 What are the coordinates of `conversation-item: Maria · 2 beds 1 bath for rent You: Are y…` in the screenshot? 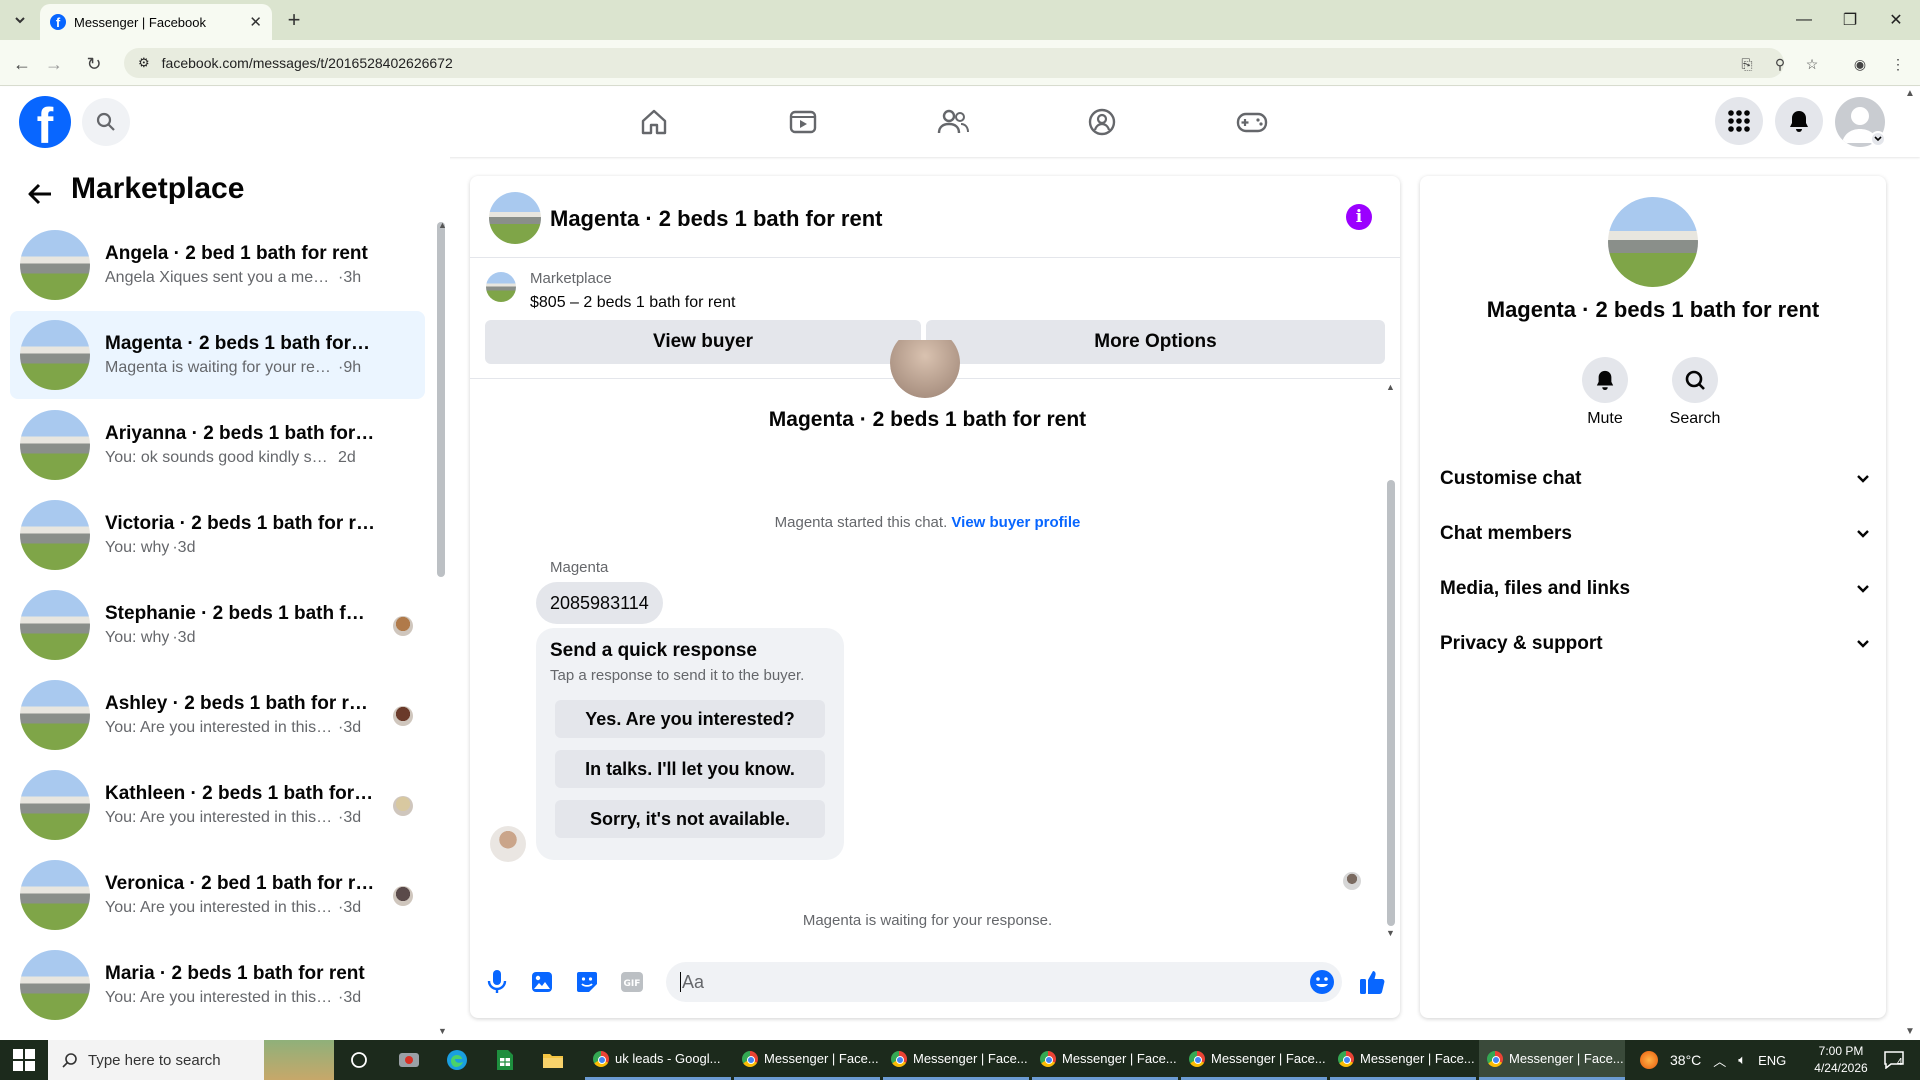 It's located at (217, 985).